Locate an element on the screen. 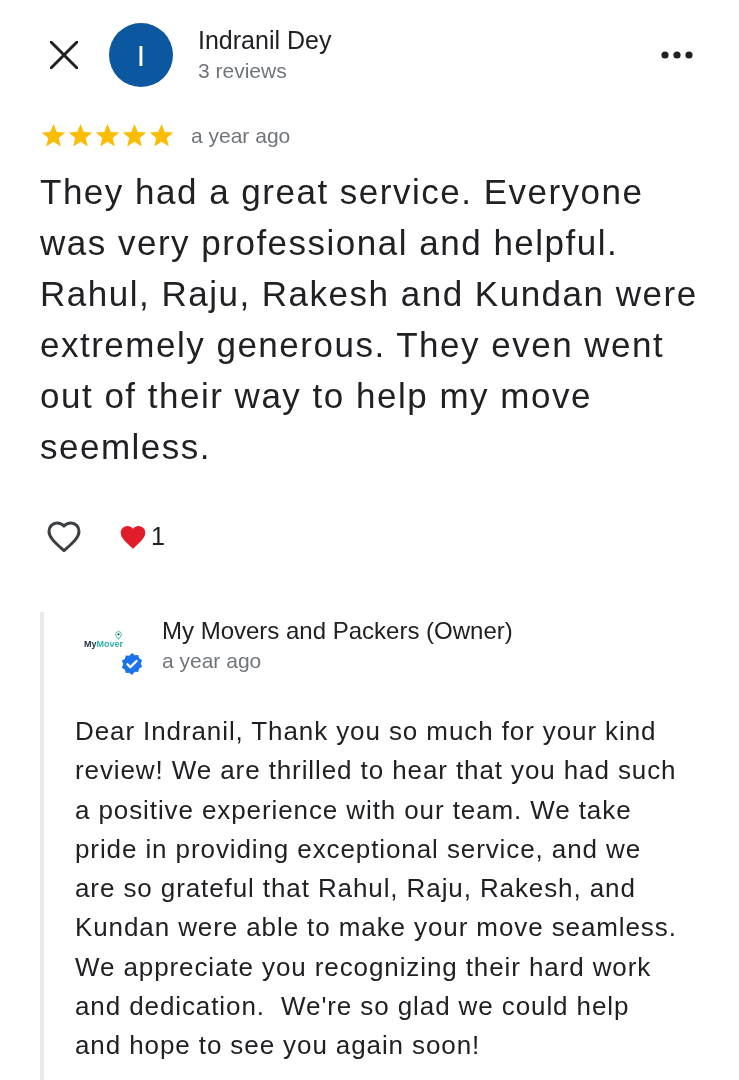  logo-text: Mover is located at coordinates (110, 643).